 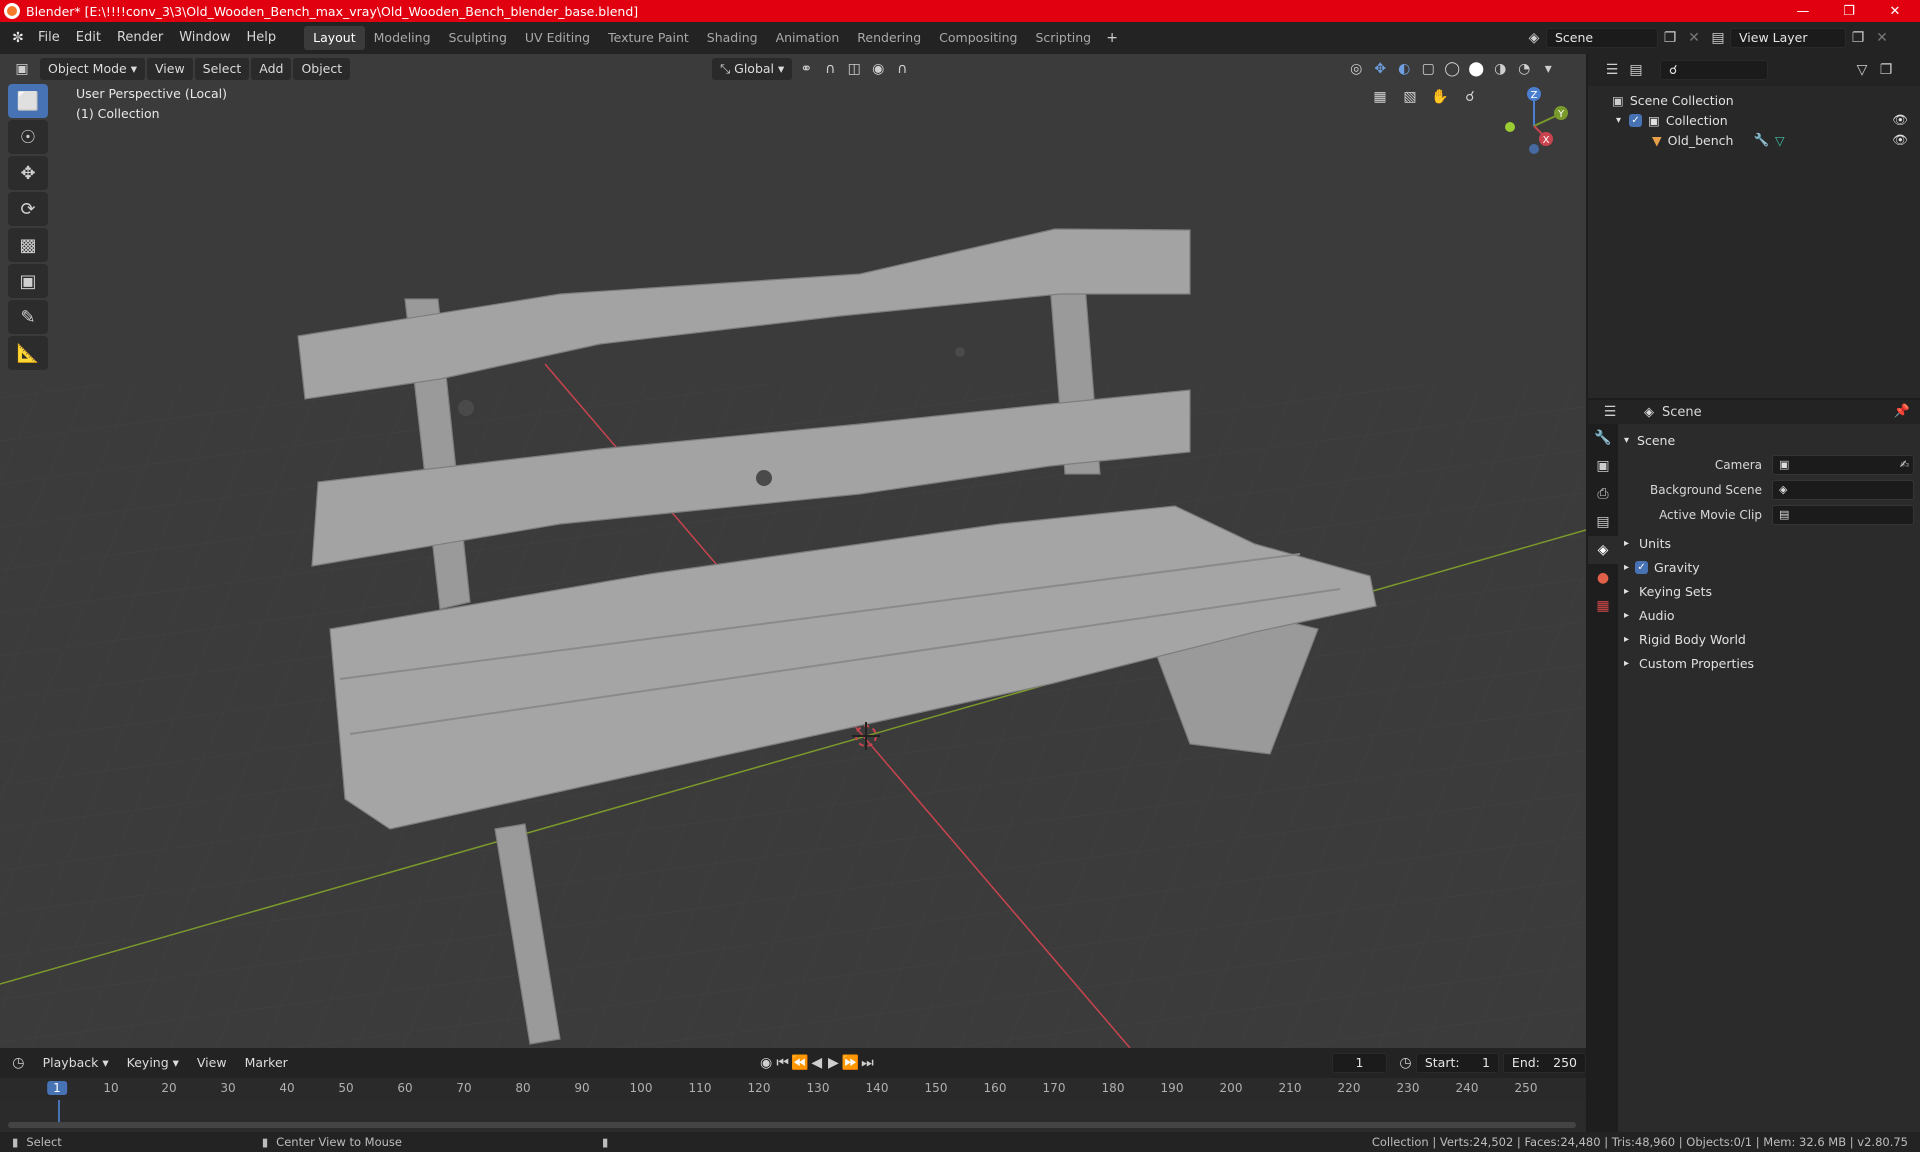 I want to click on properties-editor-type-icon: ☰, so click(x=1610, y=412).